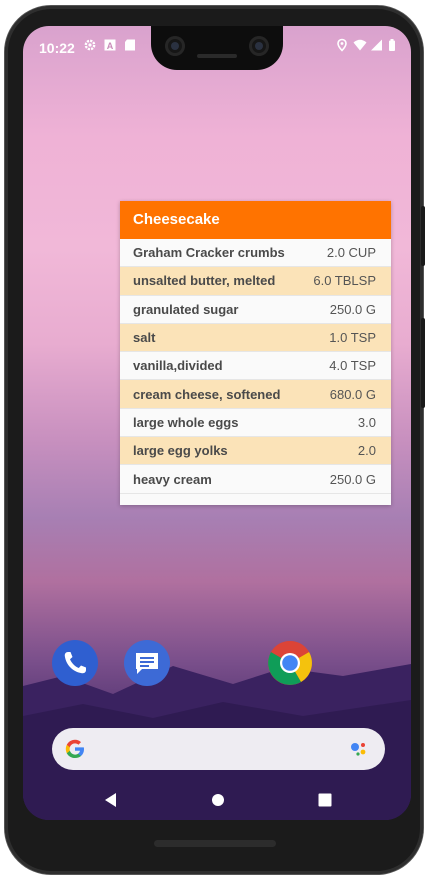 The width and height of the screenshot is (429, 881). I want to click on ingredient-row: vanilla,divided 4.0 TSP, so click(255, 366).